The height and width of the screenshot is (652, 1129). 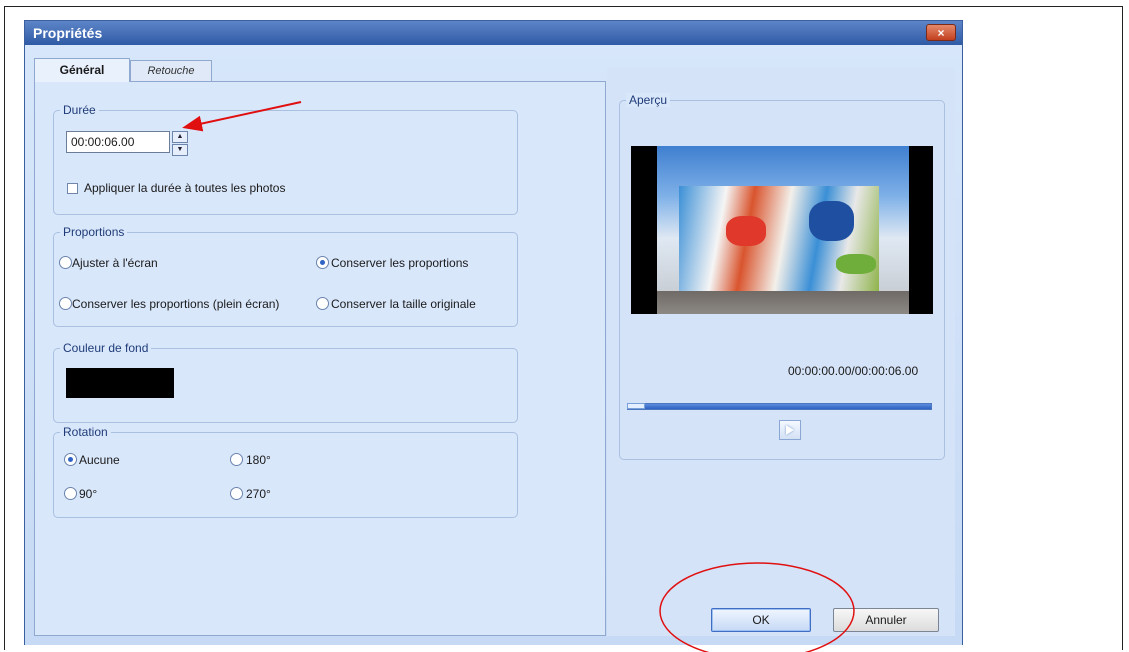 What do you see at coordinates (171, 71) in the screenshot?
I see `tab-retouche: Retouche` at bounding box center [171, 71].